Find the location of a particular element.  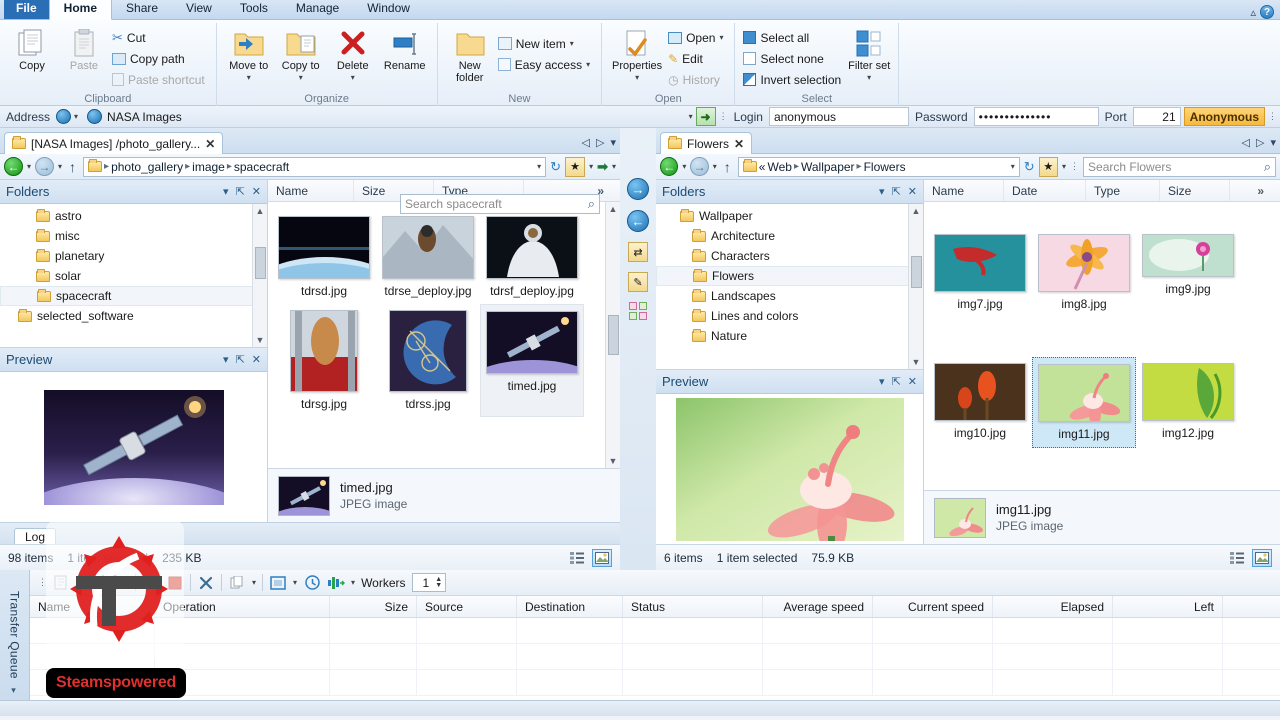

tq-col-destination: Destination is located at coordinates (570, 606).